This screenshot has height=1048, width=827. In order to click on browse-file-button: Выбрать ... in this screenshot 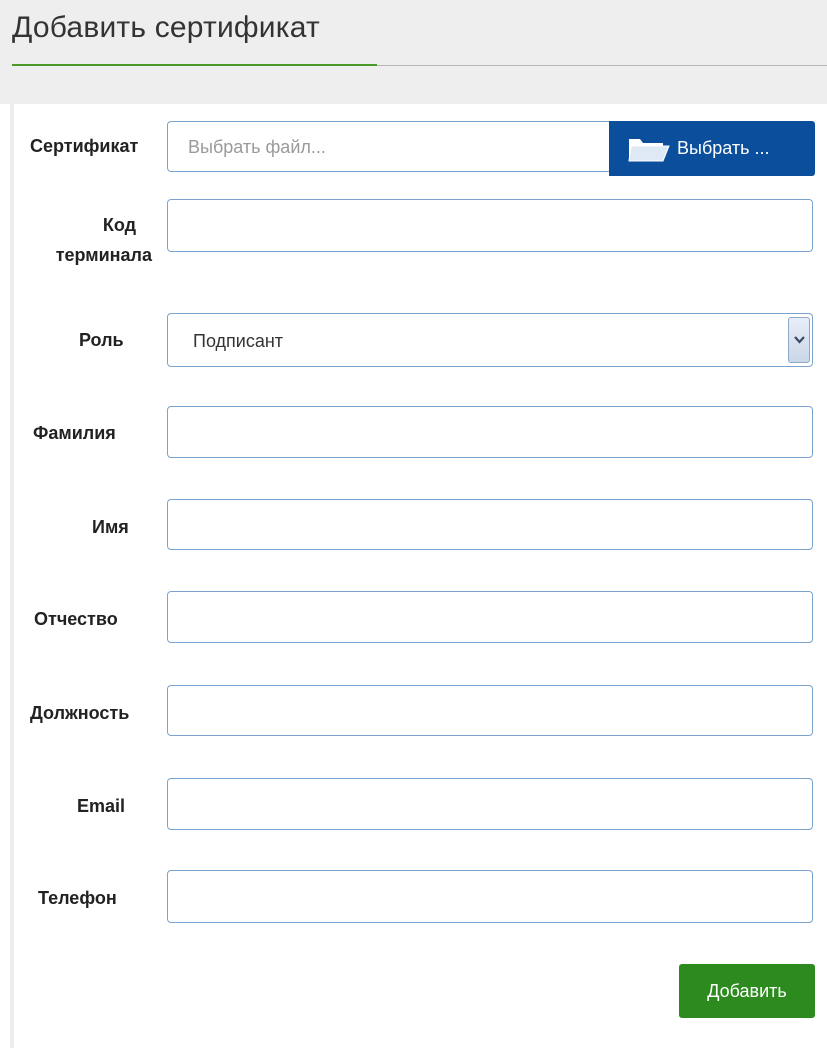, I will do `click(712, 148)`.